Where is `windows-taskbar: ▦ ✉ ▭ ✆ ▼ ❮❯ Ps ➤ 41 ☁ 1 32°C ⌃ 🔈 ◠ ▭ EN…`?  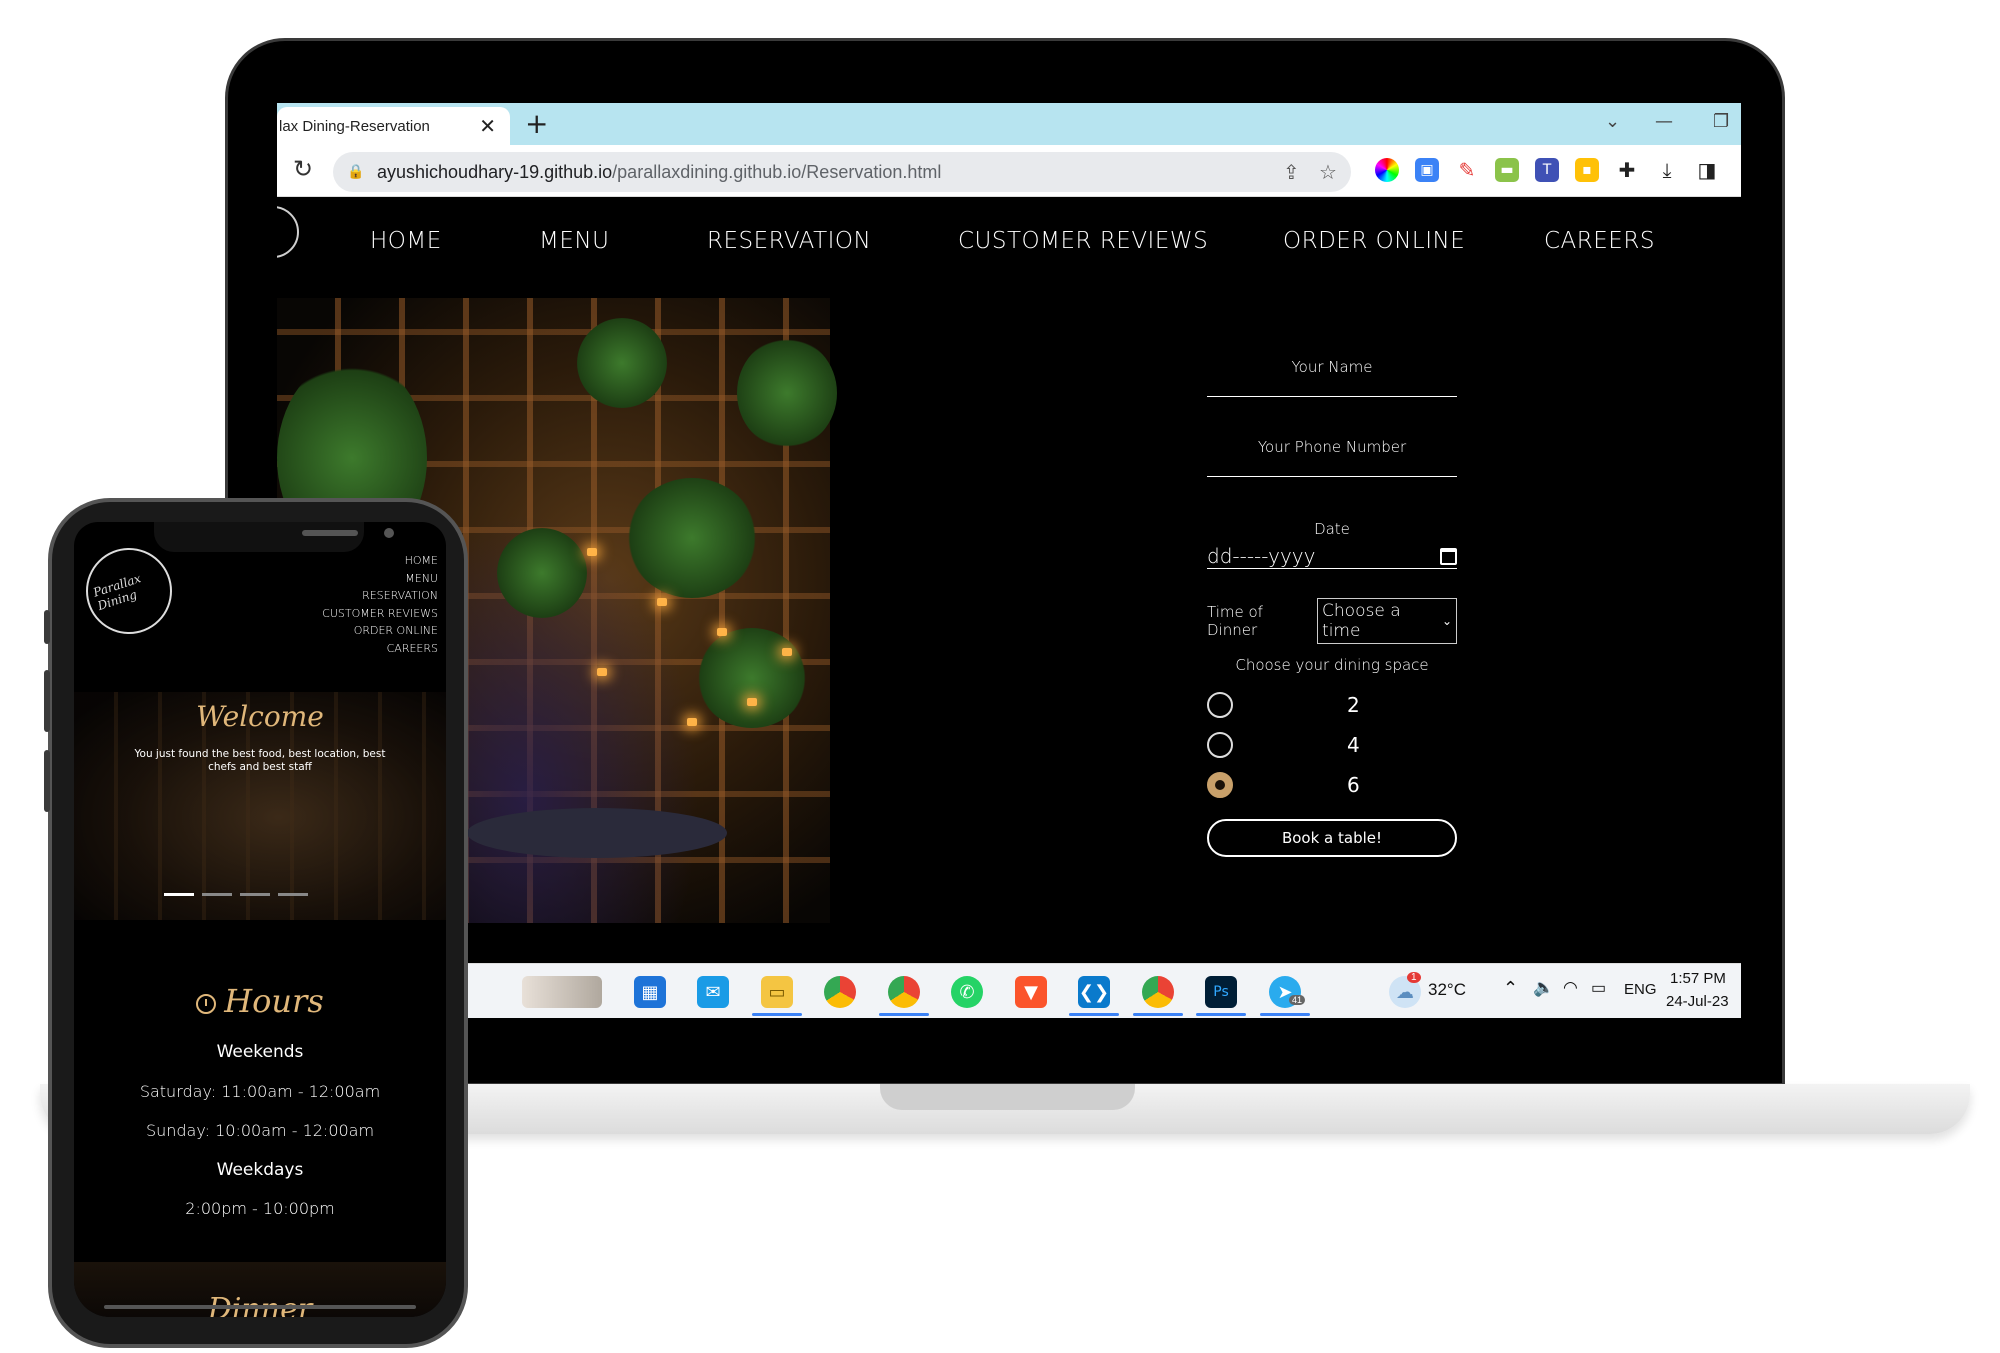
windows-taskbar: ▦ ✉ ▭ ✆ ▼ ❮❯ Ps ➤ 41 ☁ 1 32°C ⌃ 🔈 ◠ ▭ EN… is located at coordinates (1009, 990).